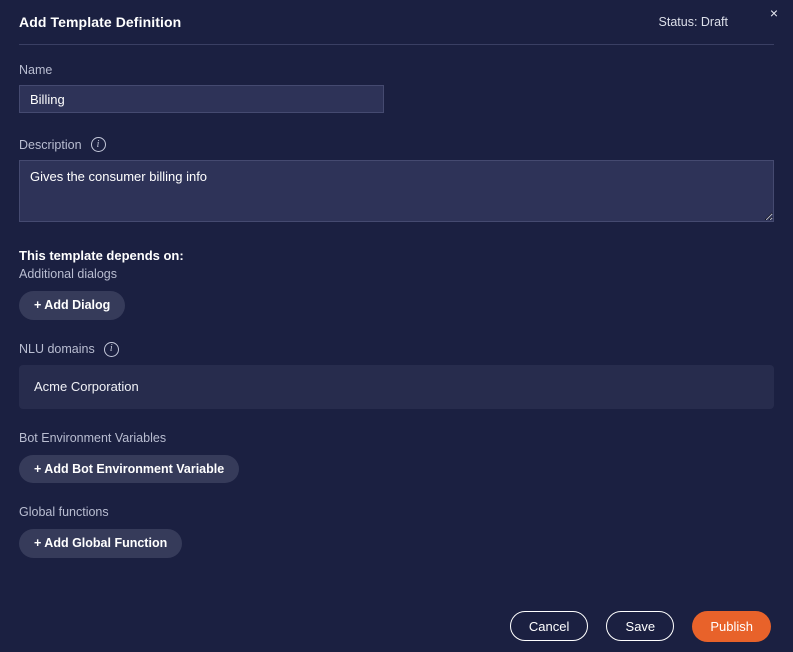 The width and height of the screenshot is (793, 652). I want to click on name-label: Name, so click(396, 70).